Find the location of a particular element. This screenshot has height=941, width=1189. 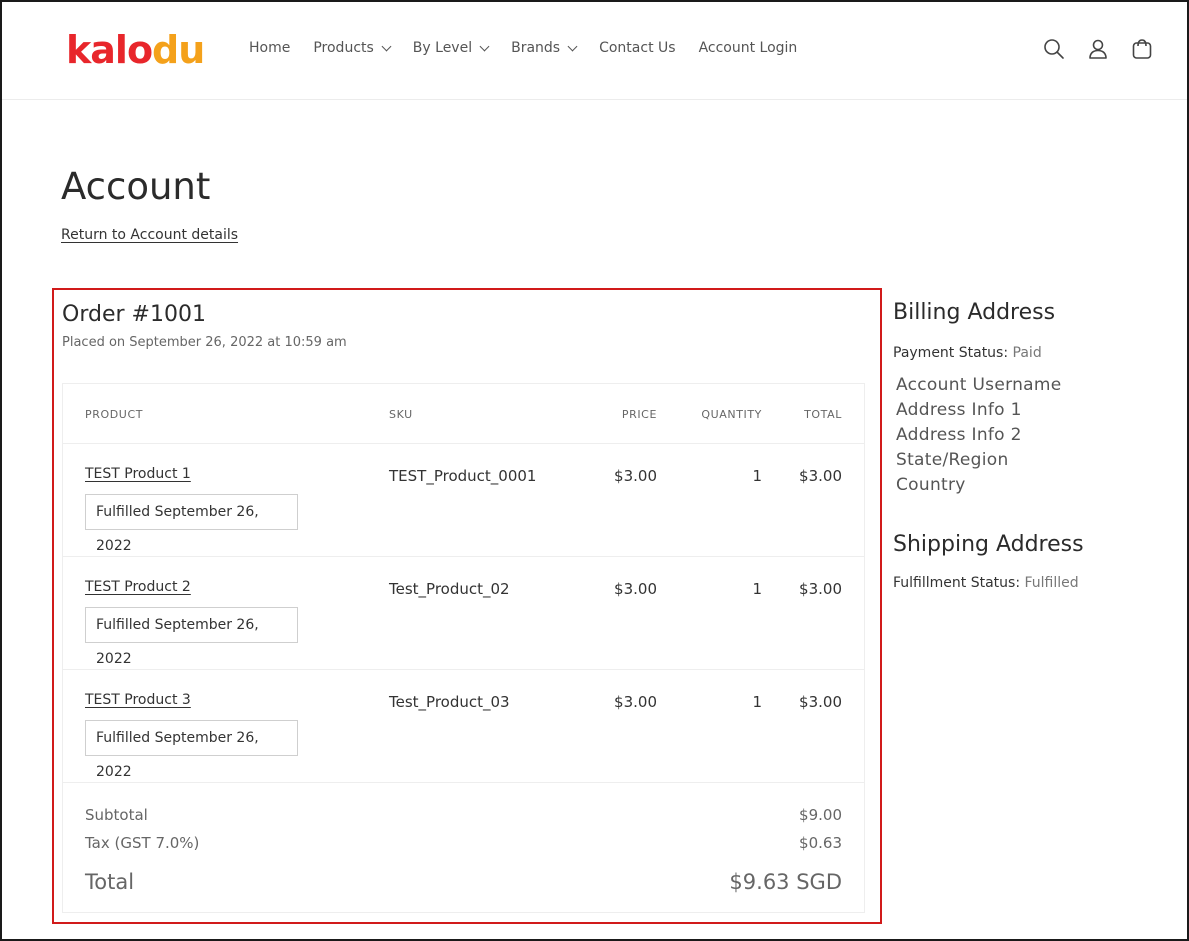

nav-products: Products is located at coordinates (352, 48).